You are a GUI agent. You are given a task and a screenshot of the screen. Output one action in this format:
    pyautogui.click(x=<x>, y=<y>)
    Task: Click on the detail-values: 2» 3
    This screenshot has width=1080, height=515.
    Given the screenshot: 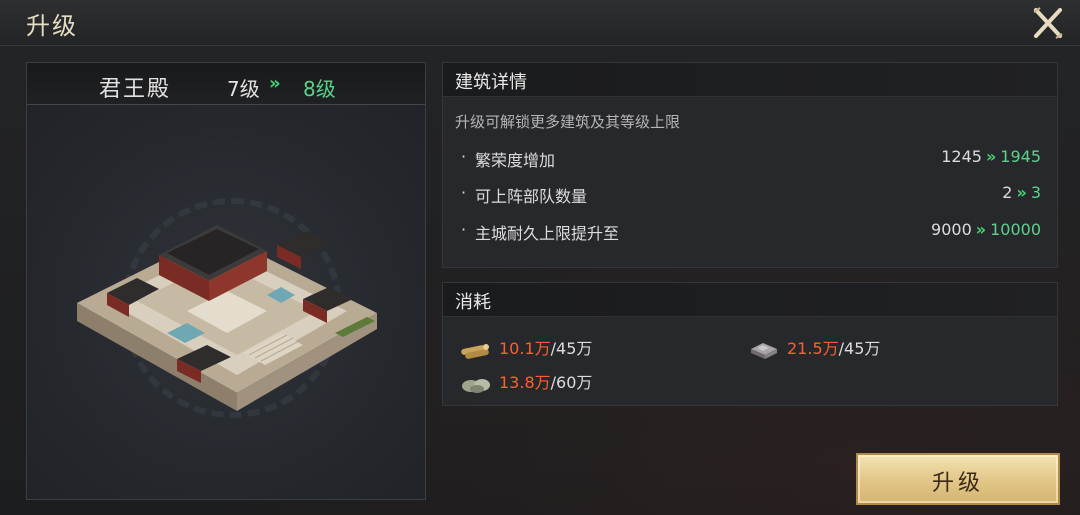 What is the action you would take?
    pyautogui.click(x=1021, y=192)
    